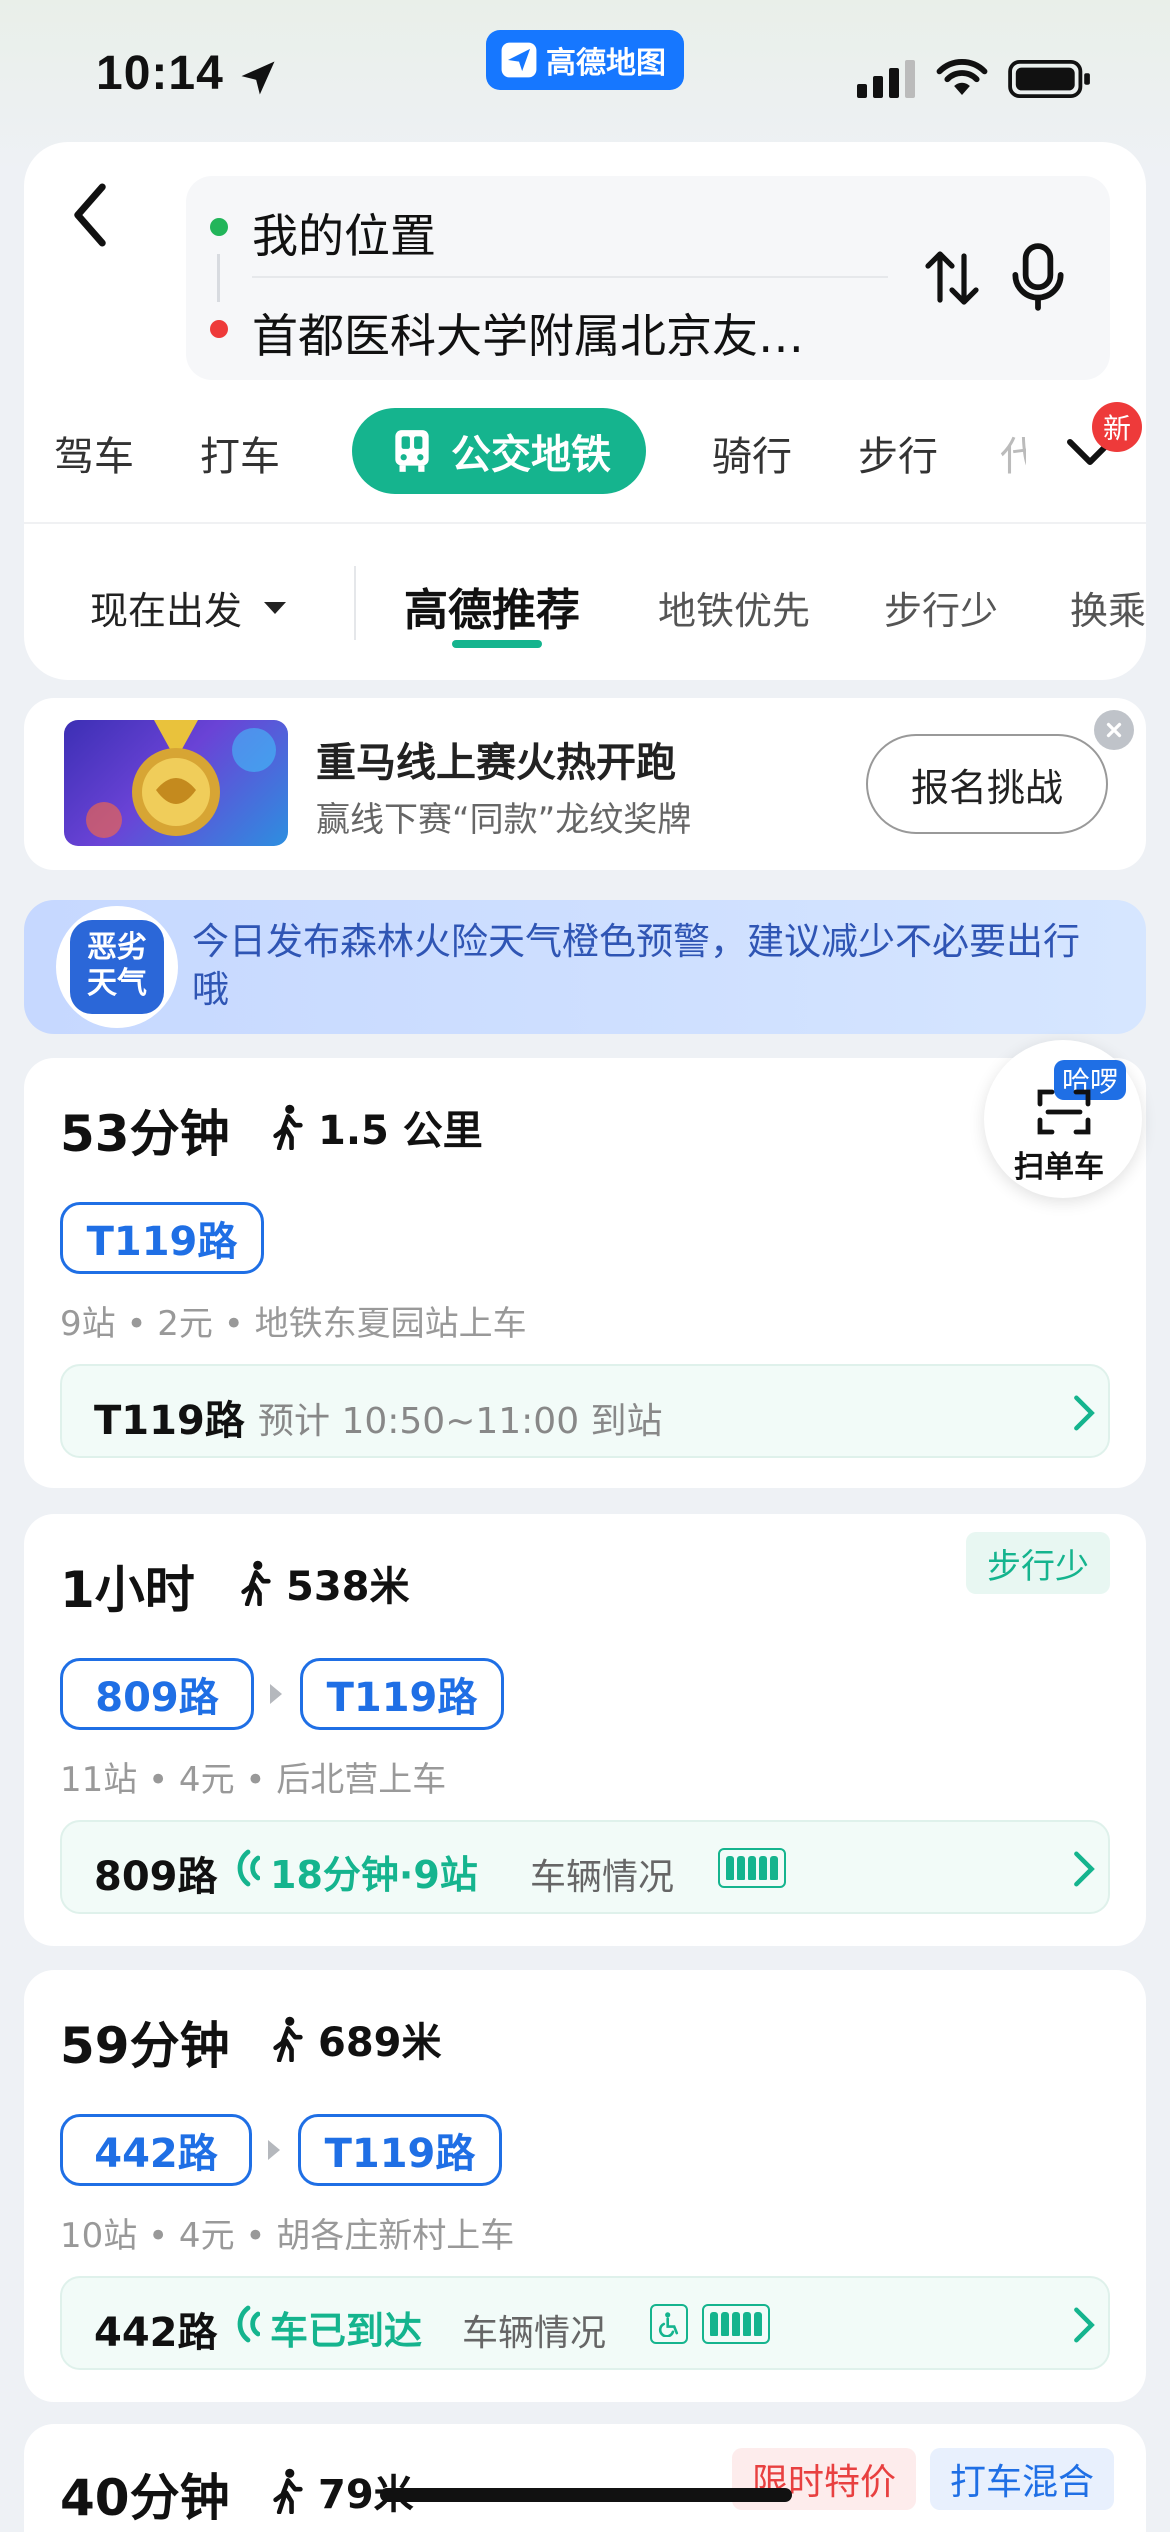  I want to click on walk-distance: 1.5 公里, so click(376, 1127).